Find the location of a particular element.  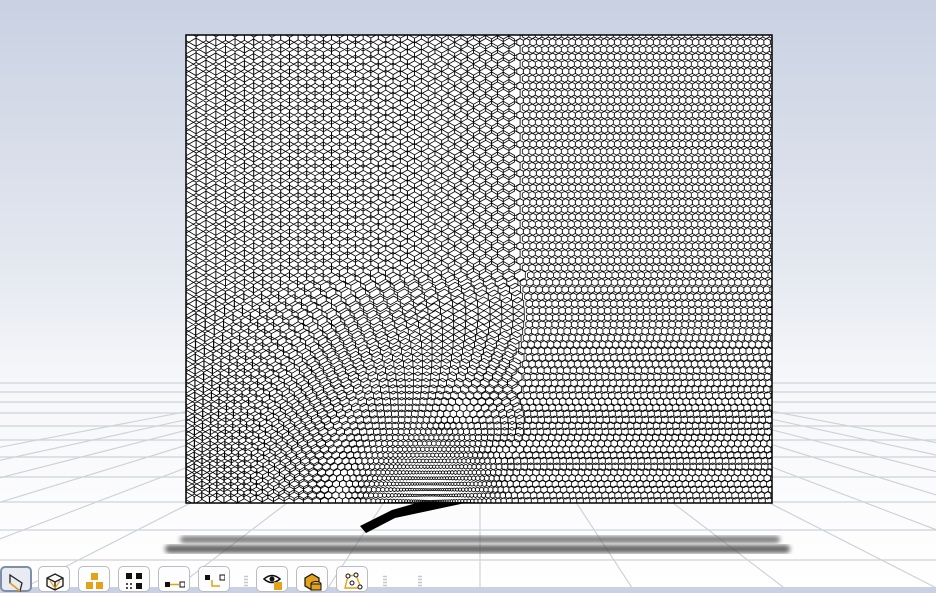

wireframe-box-button is located at coordinates (54, 579).